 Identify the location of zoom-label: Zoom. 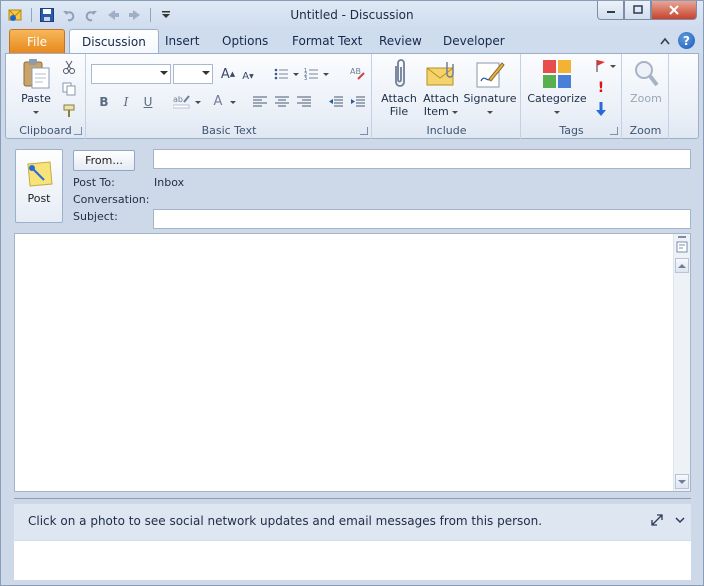
(646, 98).